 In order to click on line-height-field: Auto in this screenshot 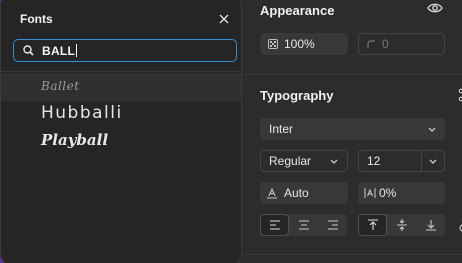, I will do `click(304, 193)`.